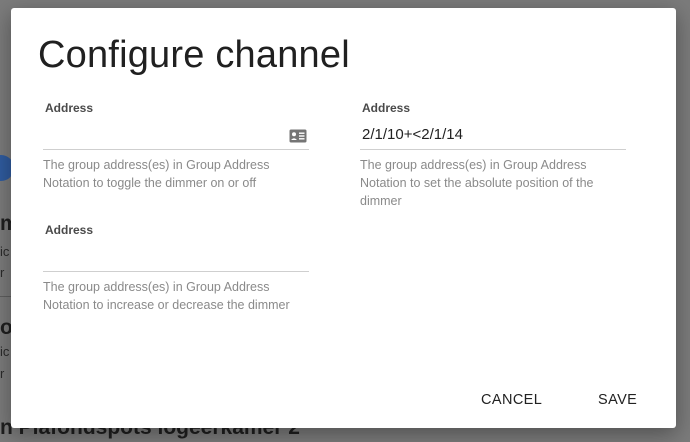  I want to click on contact-card-icon, so click(298, 136).